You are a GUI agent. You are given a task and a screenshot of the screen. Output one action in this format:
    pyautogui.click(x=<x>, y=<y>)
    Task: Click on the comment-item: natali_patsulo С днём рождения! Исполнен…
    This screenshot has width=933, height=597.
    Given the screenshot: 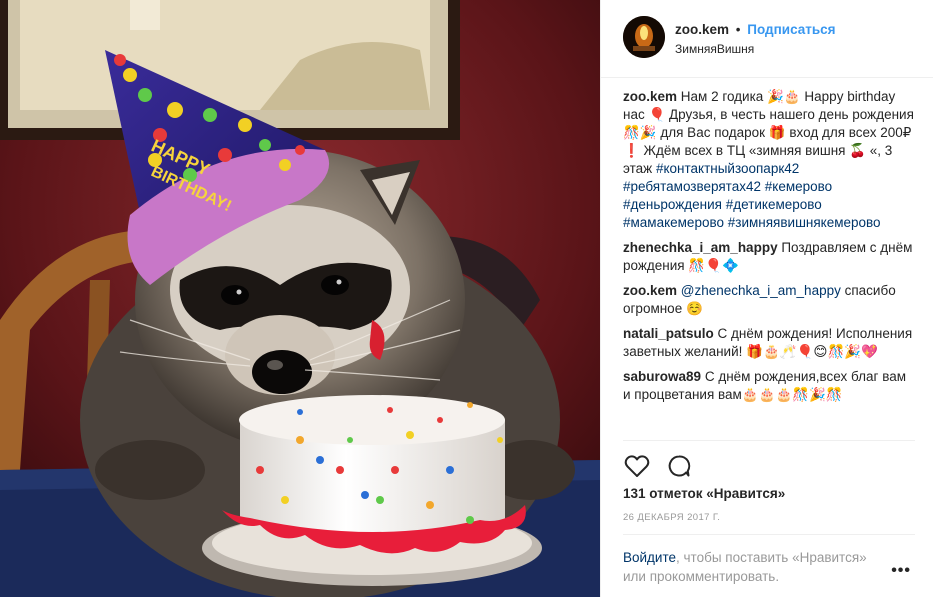 What is the action you would take?
    pyautogui.click(x=769, y=343)
    